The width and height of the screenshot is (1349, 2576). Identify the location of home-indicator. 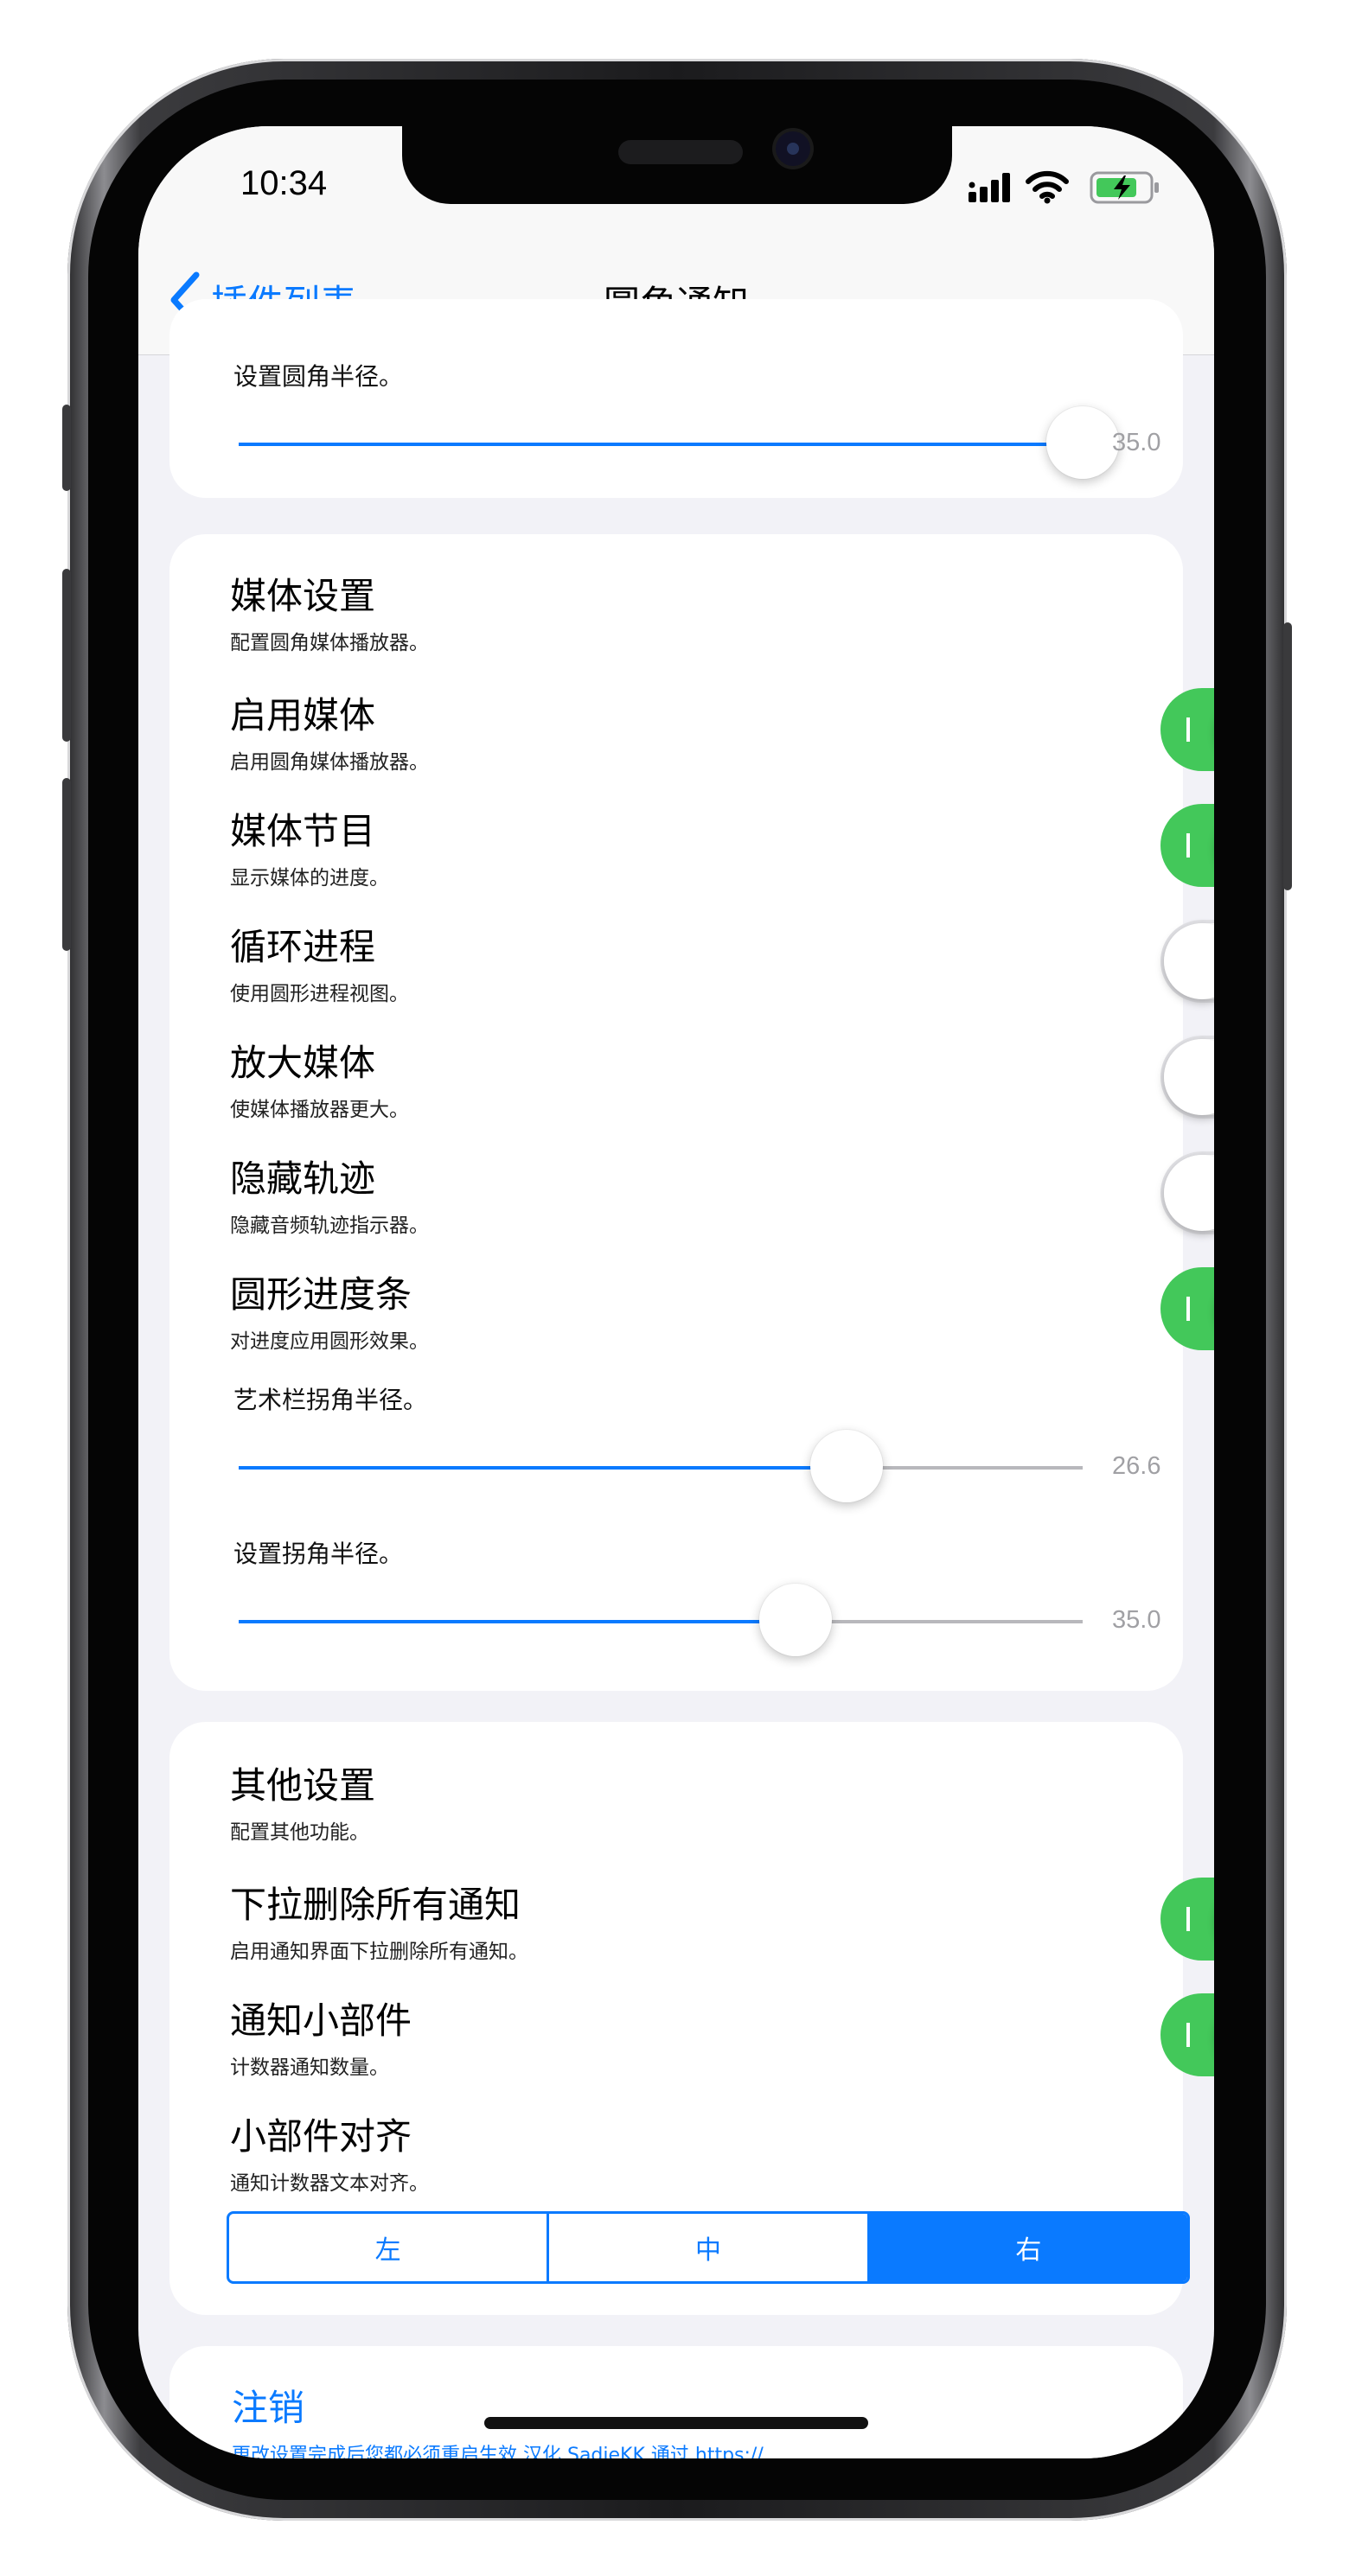
(676, 2423).